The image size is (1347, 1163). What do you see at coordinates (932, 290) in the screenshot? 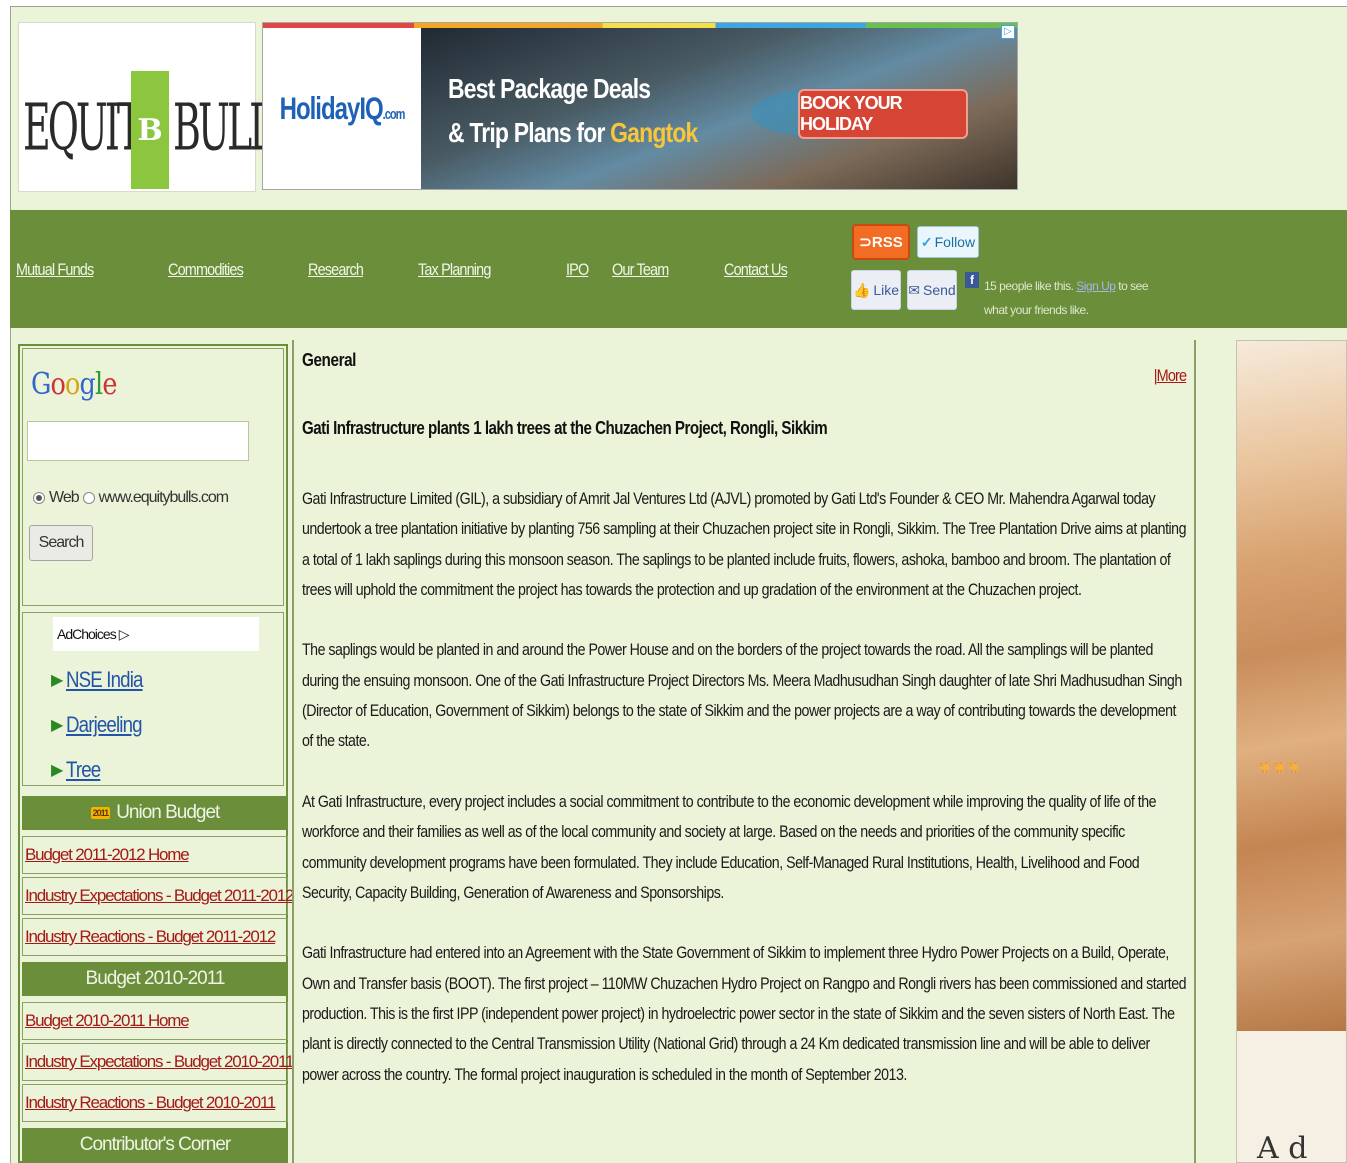
I see `facebook-send-button: ✉ Send` at bounding box center [932, 290].